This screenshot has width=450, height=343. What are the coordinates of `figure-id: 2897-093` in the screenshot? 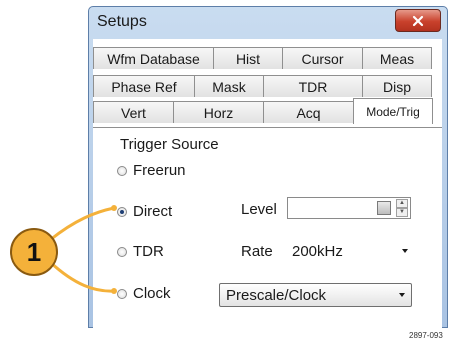 It's located at (426, 335).